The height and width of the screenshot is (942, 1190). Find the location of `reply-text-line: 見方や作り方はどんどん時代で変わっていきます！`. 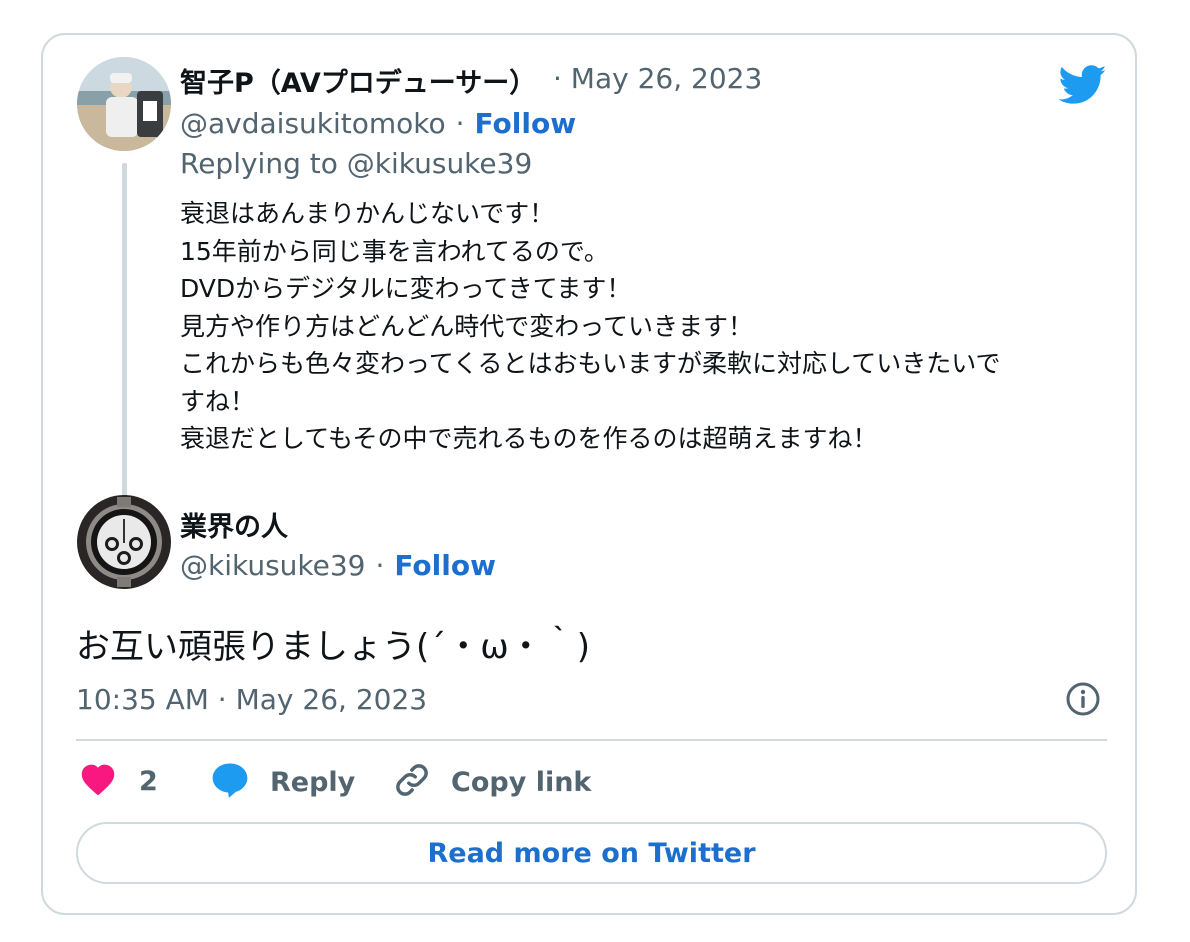

reply-text-line: 見方や作り方はどんどん時代で変わっていきます！ is located at coordinates (467, 326).